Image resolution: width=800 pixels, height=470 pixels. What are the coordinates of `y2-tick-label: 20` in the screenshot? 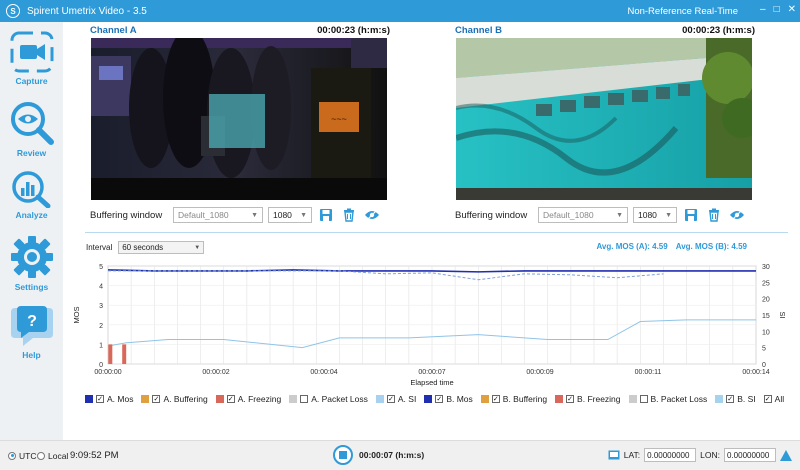 It's located at (766, 300).